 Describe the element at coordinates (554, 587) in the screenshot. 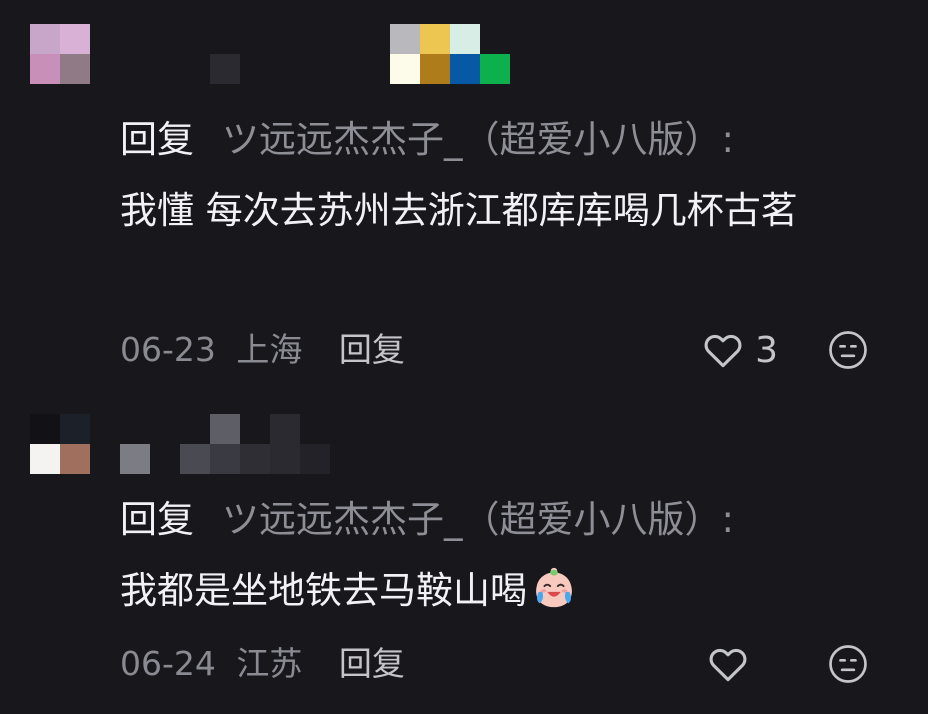

I see `crying-face-emoji-icon` at that location.